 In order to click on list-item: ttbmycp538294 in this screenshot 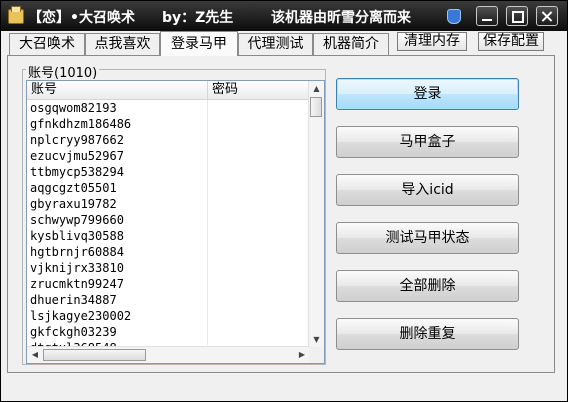, I will do `click(168, 172)`.